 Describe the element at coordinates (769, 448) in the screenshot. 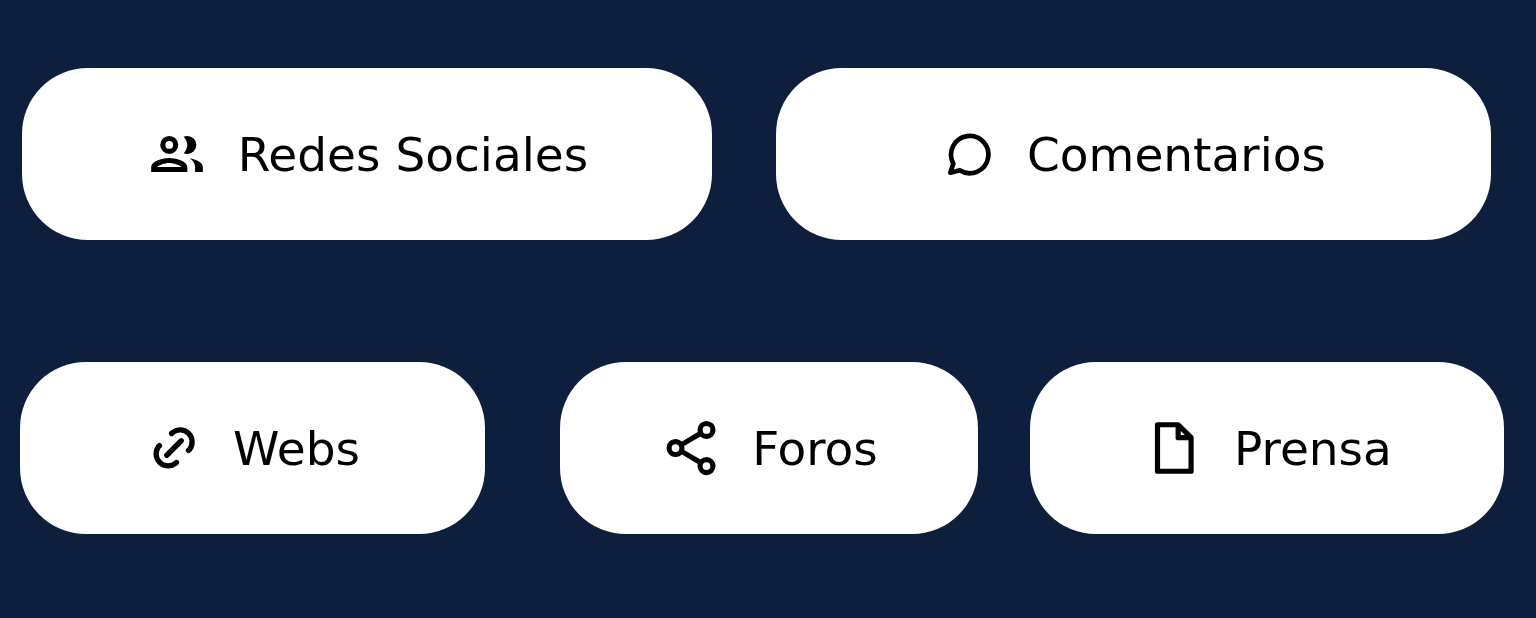

I see `category-button: Foros` at that location.